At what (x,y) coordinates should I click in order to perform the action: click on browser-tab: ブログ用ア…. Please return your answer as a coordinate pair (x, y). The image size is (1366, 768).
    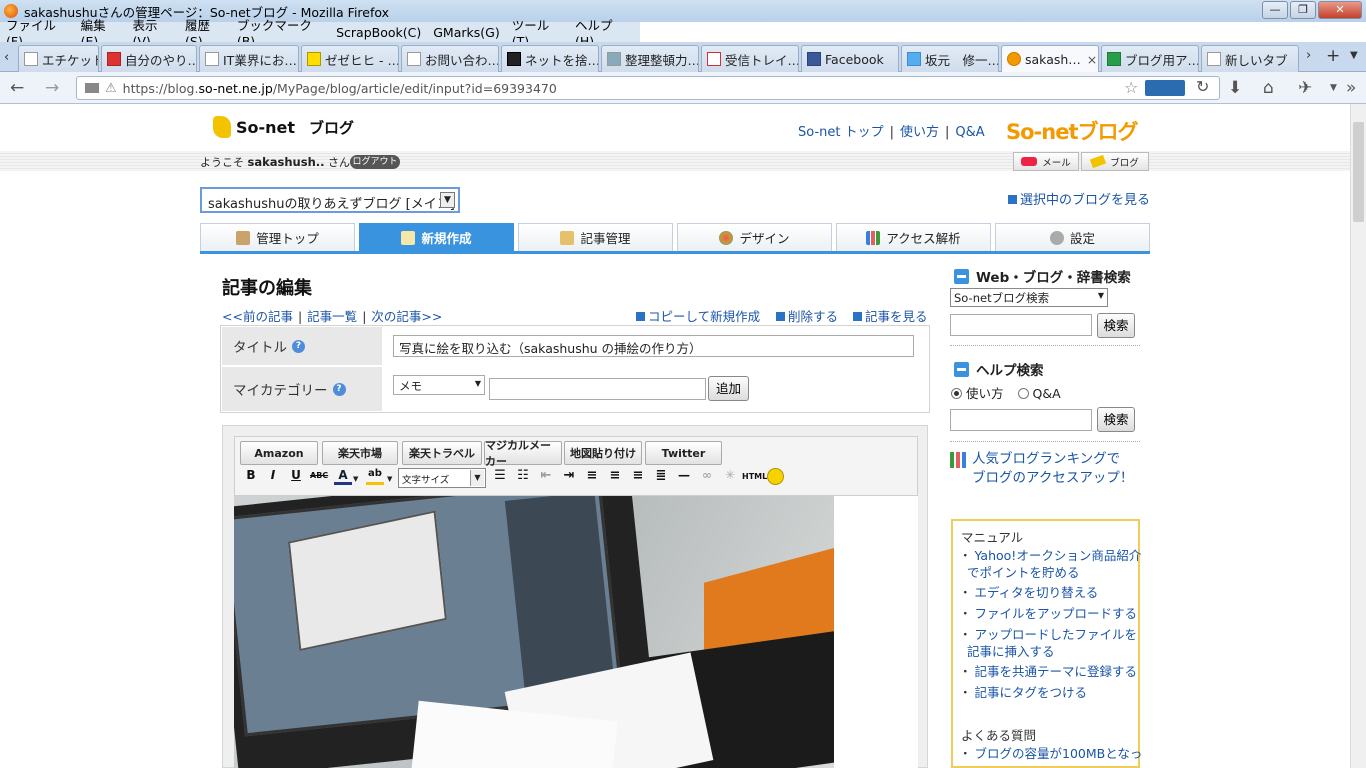
    Looking at the image, I should click on (1150, 58).